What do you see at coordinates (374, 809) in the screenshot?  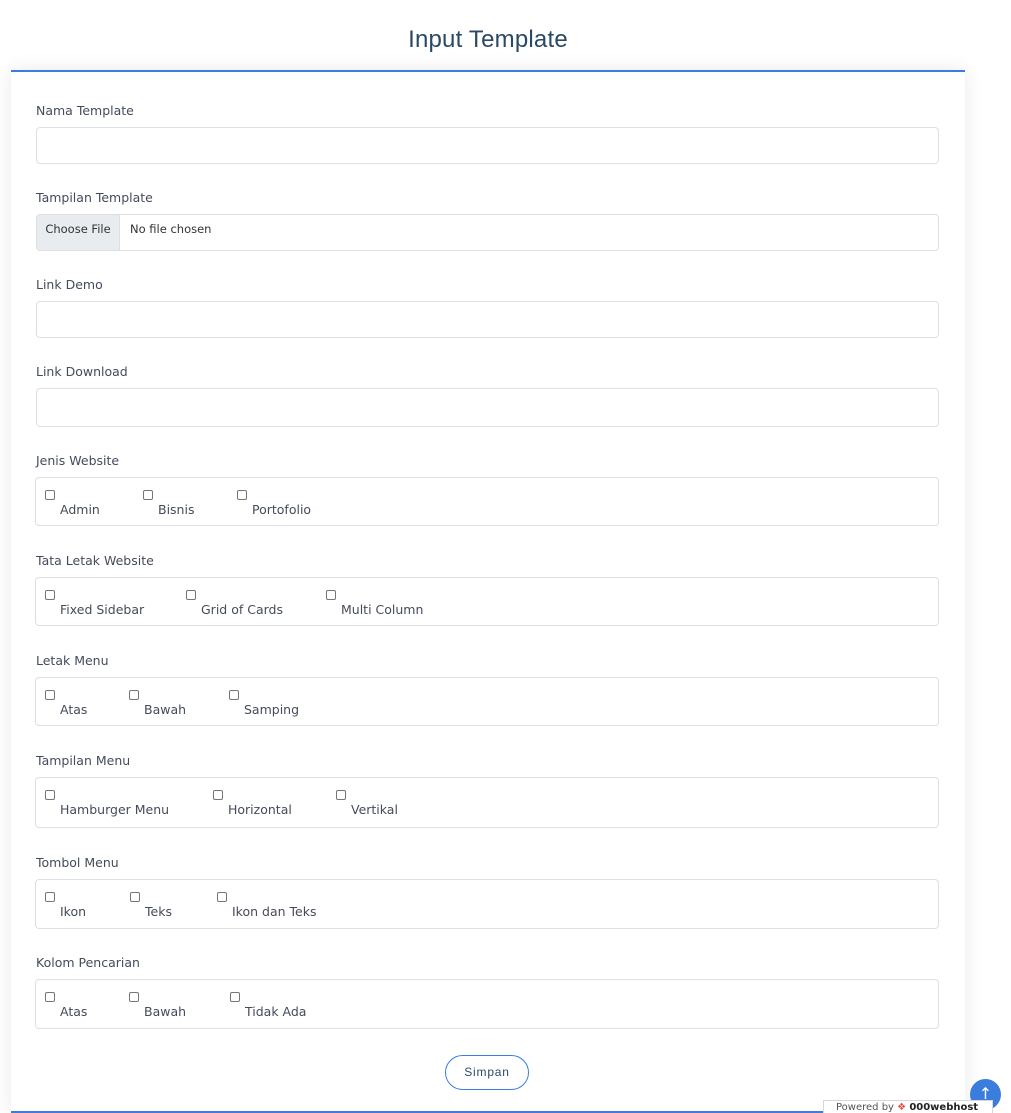 I see `option-label: Vertikal` at bounding box center [374, 809].